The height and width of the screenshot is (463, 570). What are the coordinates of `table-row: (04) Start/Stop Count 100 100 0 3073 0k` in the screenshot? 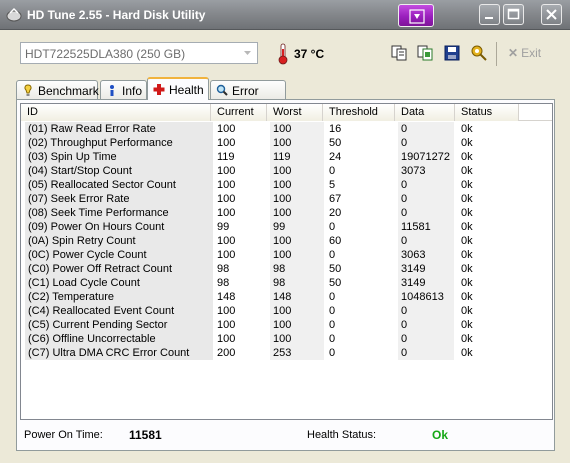 It's located at (286, 171).